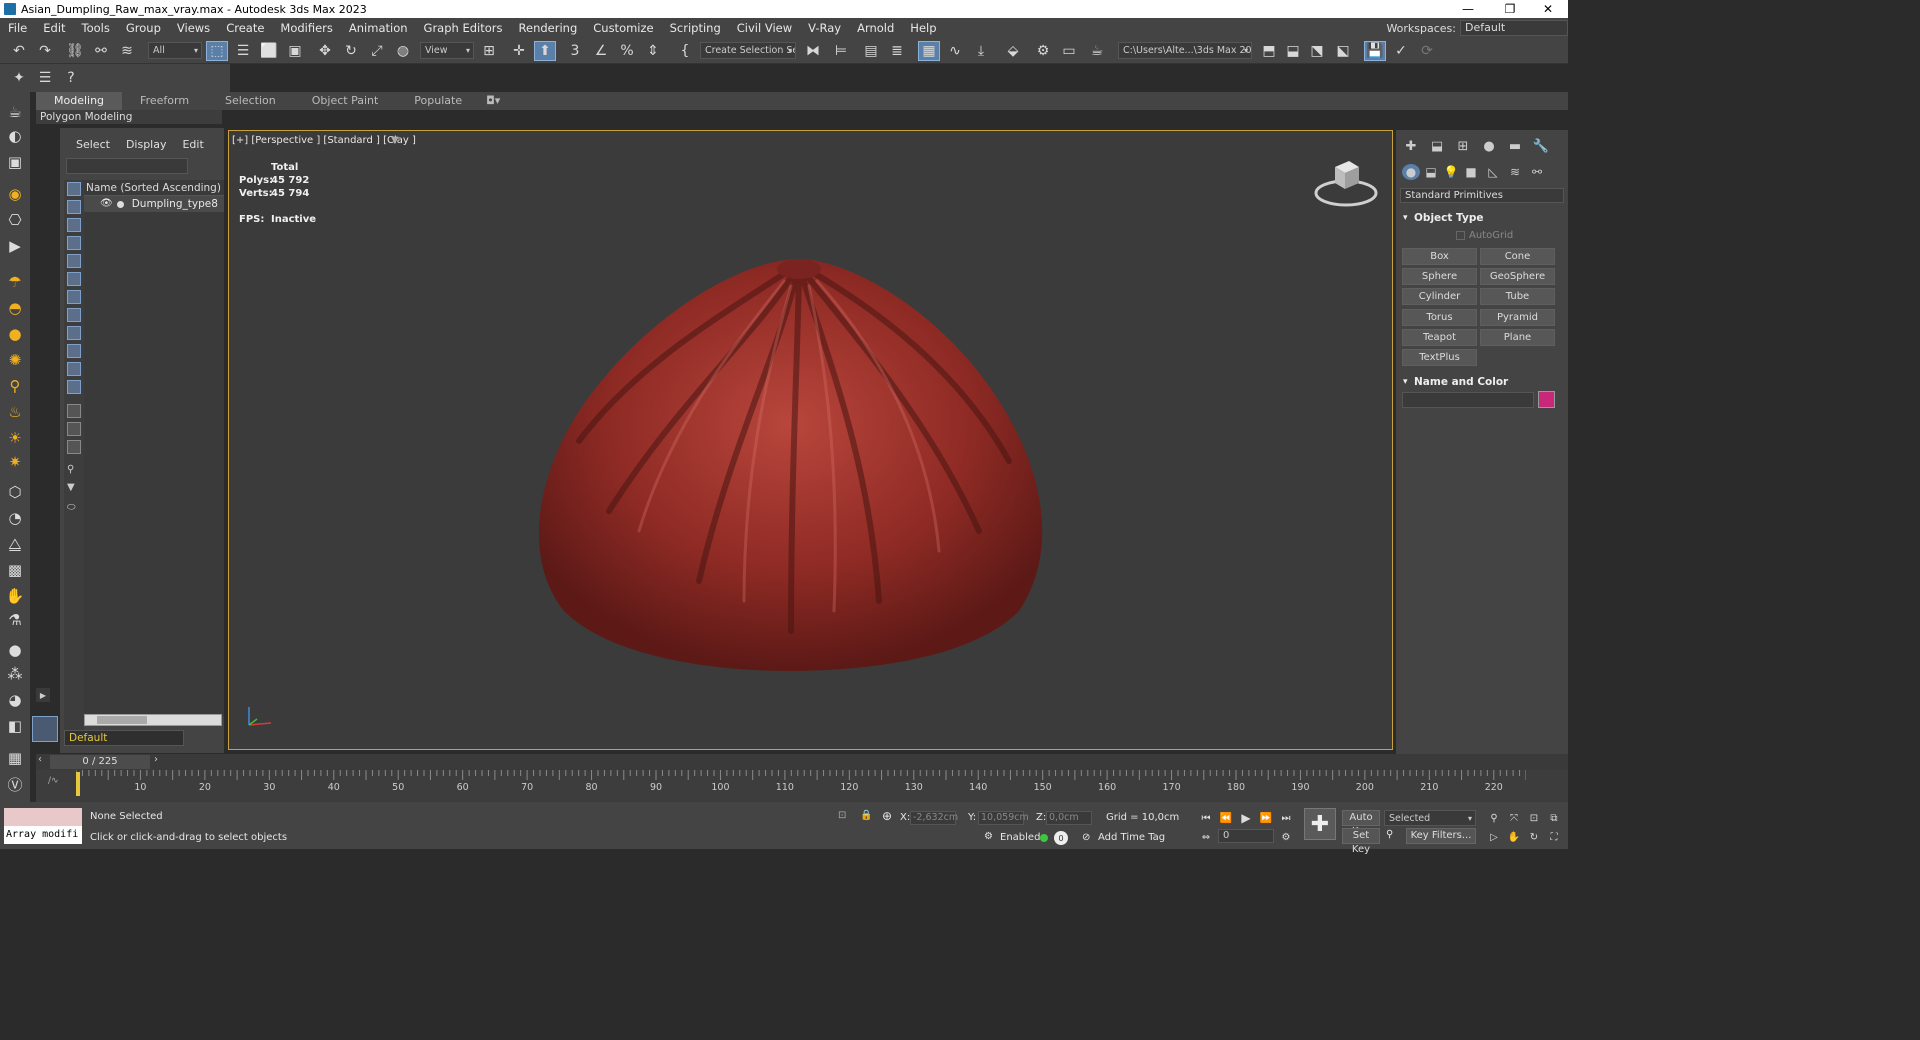 This screenshot has height=1040, width=1920. Describe the element at coordinates (345, 101) in the screenshot. I see `tab-object-paint: Object Paint` at that location.